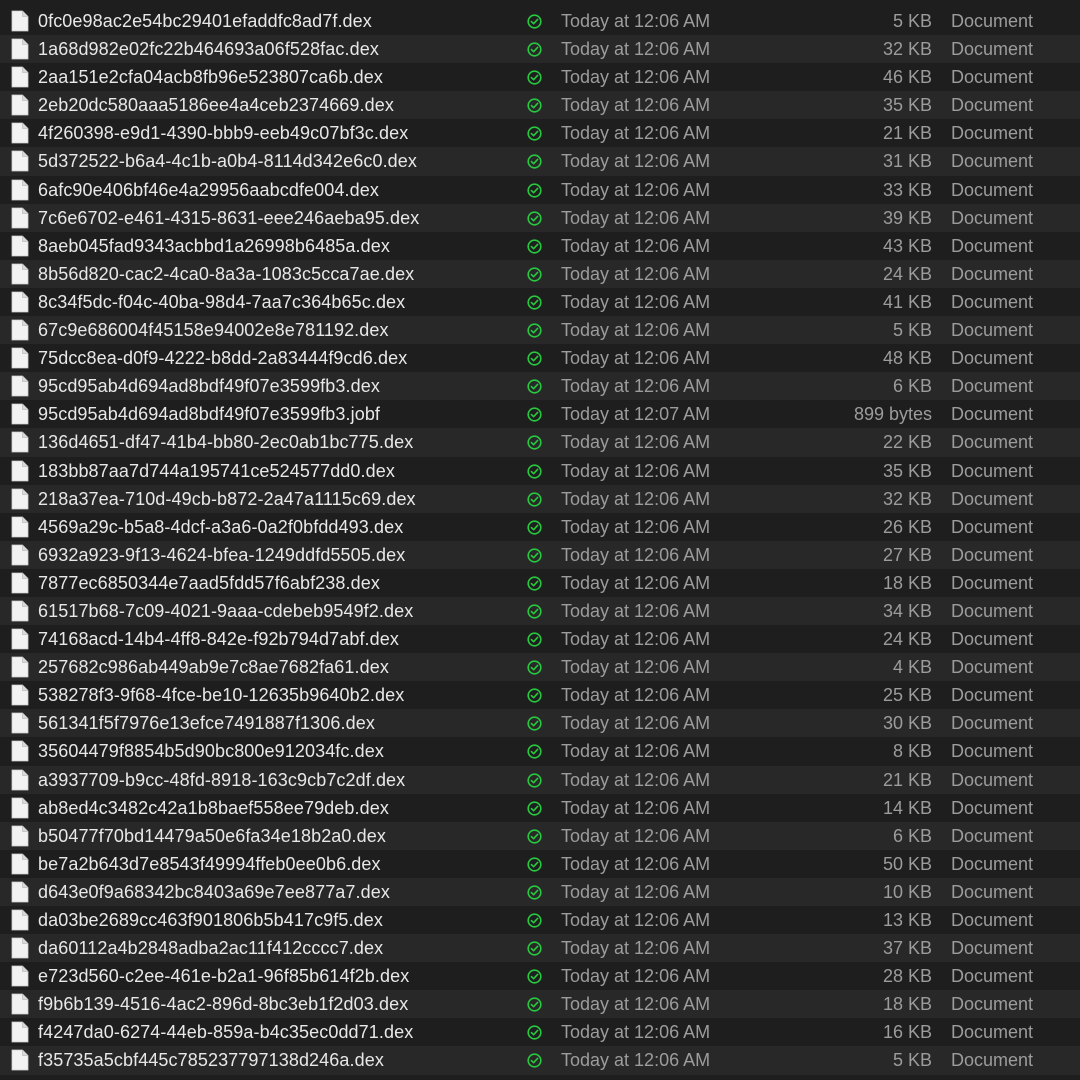 Image resolution: width=1080 pixels, height=1080 pixels. Describe the element at coordinates (214, 245) in the screenshot. I see `file-name: 8aeb045fad9343acbbd1a26998b6485a.dex` at that location.